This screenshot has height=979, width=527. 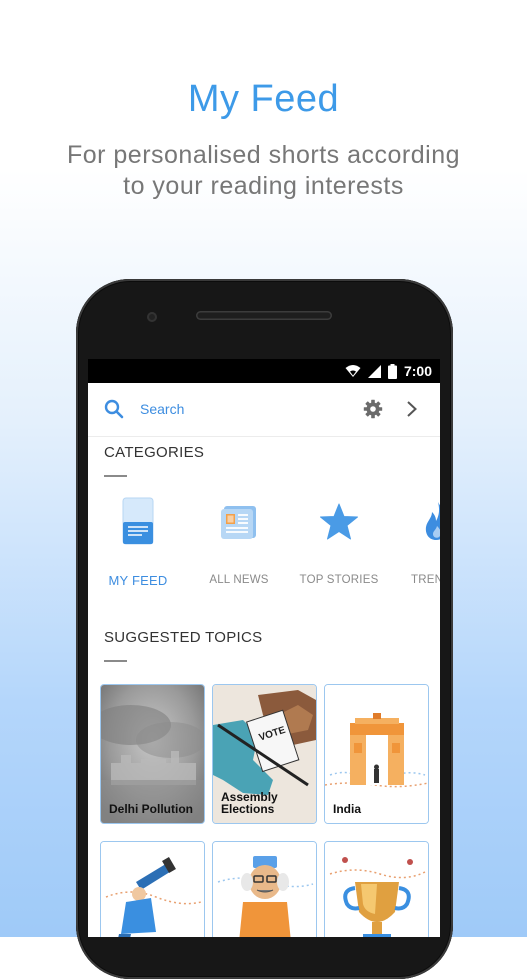 What do you see at coordinates (152, 317) in the screenshot?
I see `camera-icon` at bounding box center [152, 317].